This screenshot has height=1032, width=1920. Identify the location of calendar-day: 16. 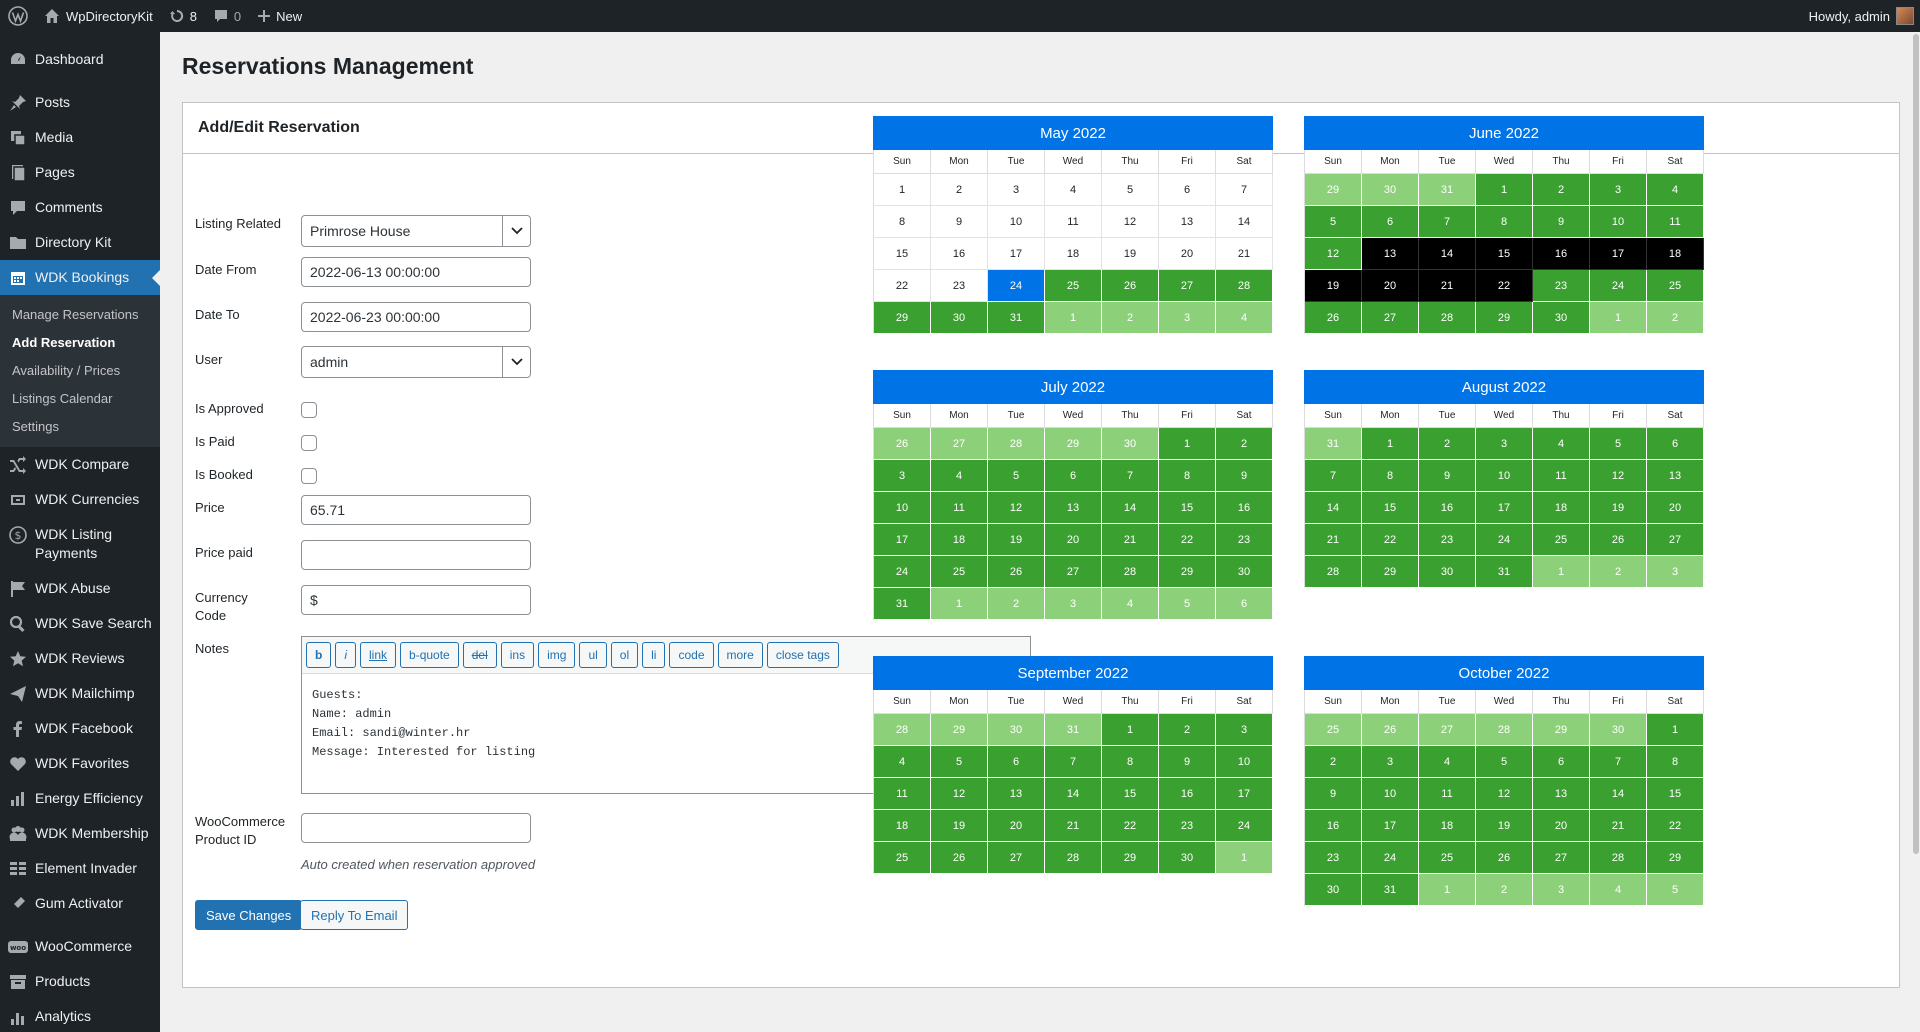
(1561, 254).